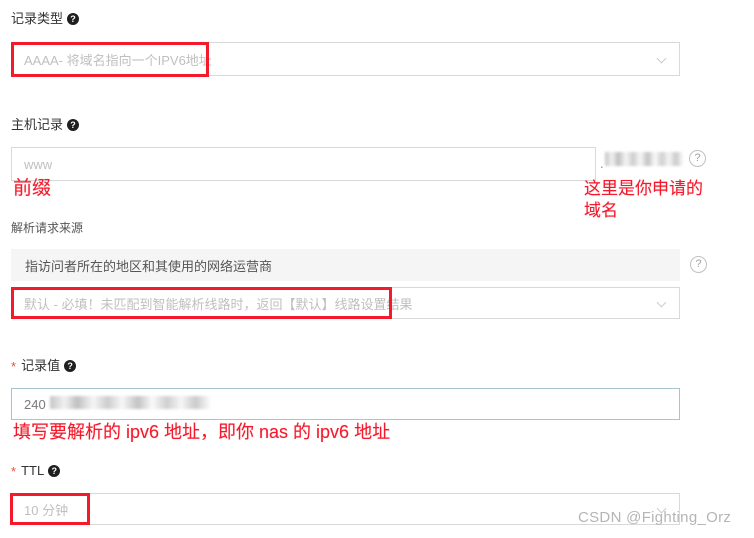 This screenshot has width=754, height=538. Describe the element at coordinates (643, 199) in the screenshot. I see `domain-annotation: 这里是你申请的 域名` at that location.